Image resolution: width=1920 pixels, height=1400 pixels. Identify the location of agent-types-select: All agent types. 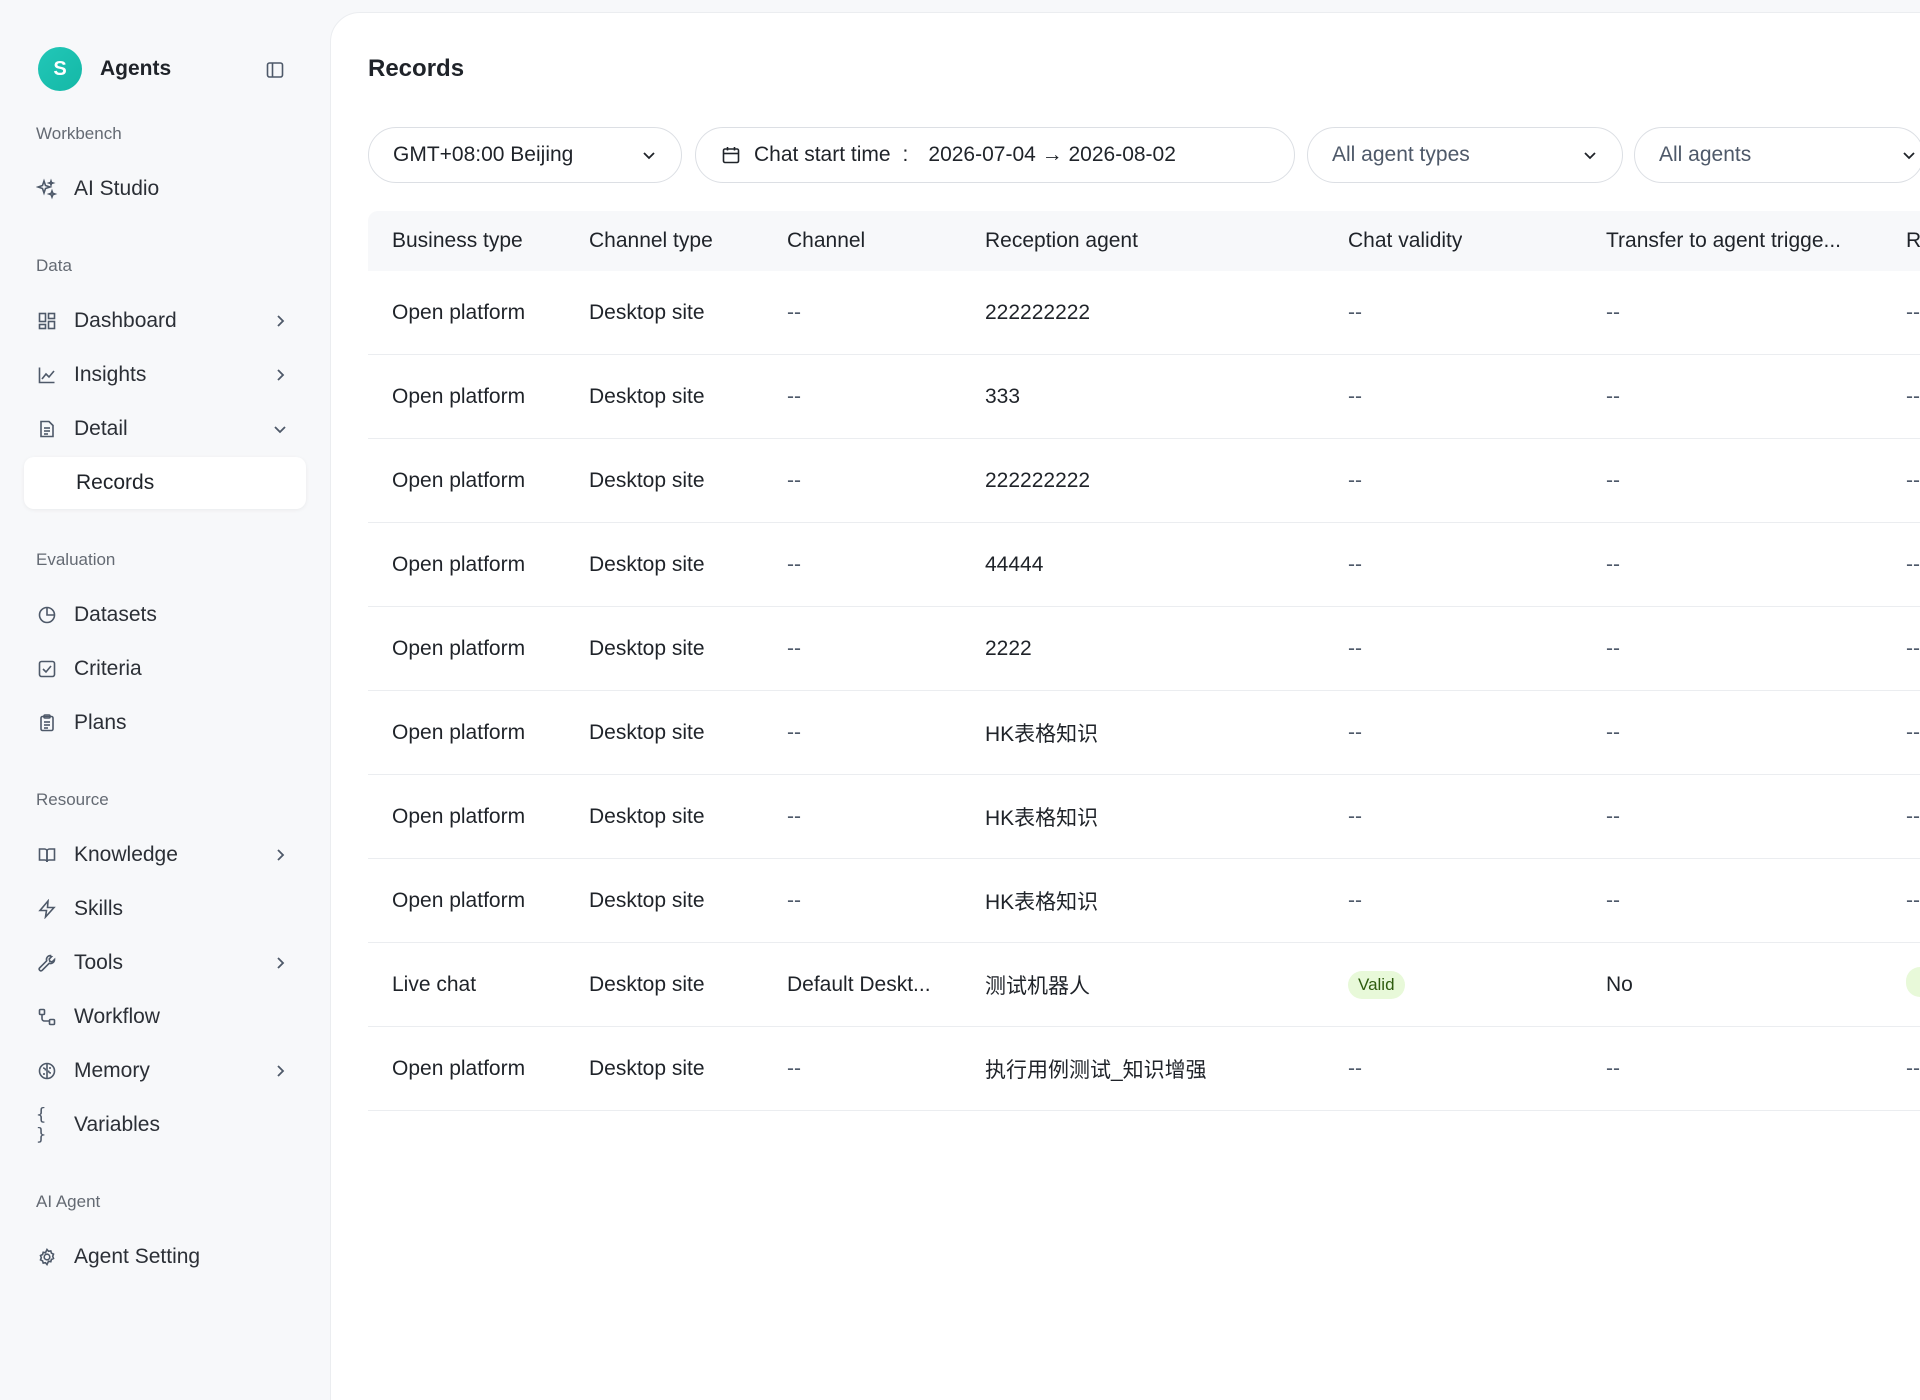
(1465, 155).